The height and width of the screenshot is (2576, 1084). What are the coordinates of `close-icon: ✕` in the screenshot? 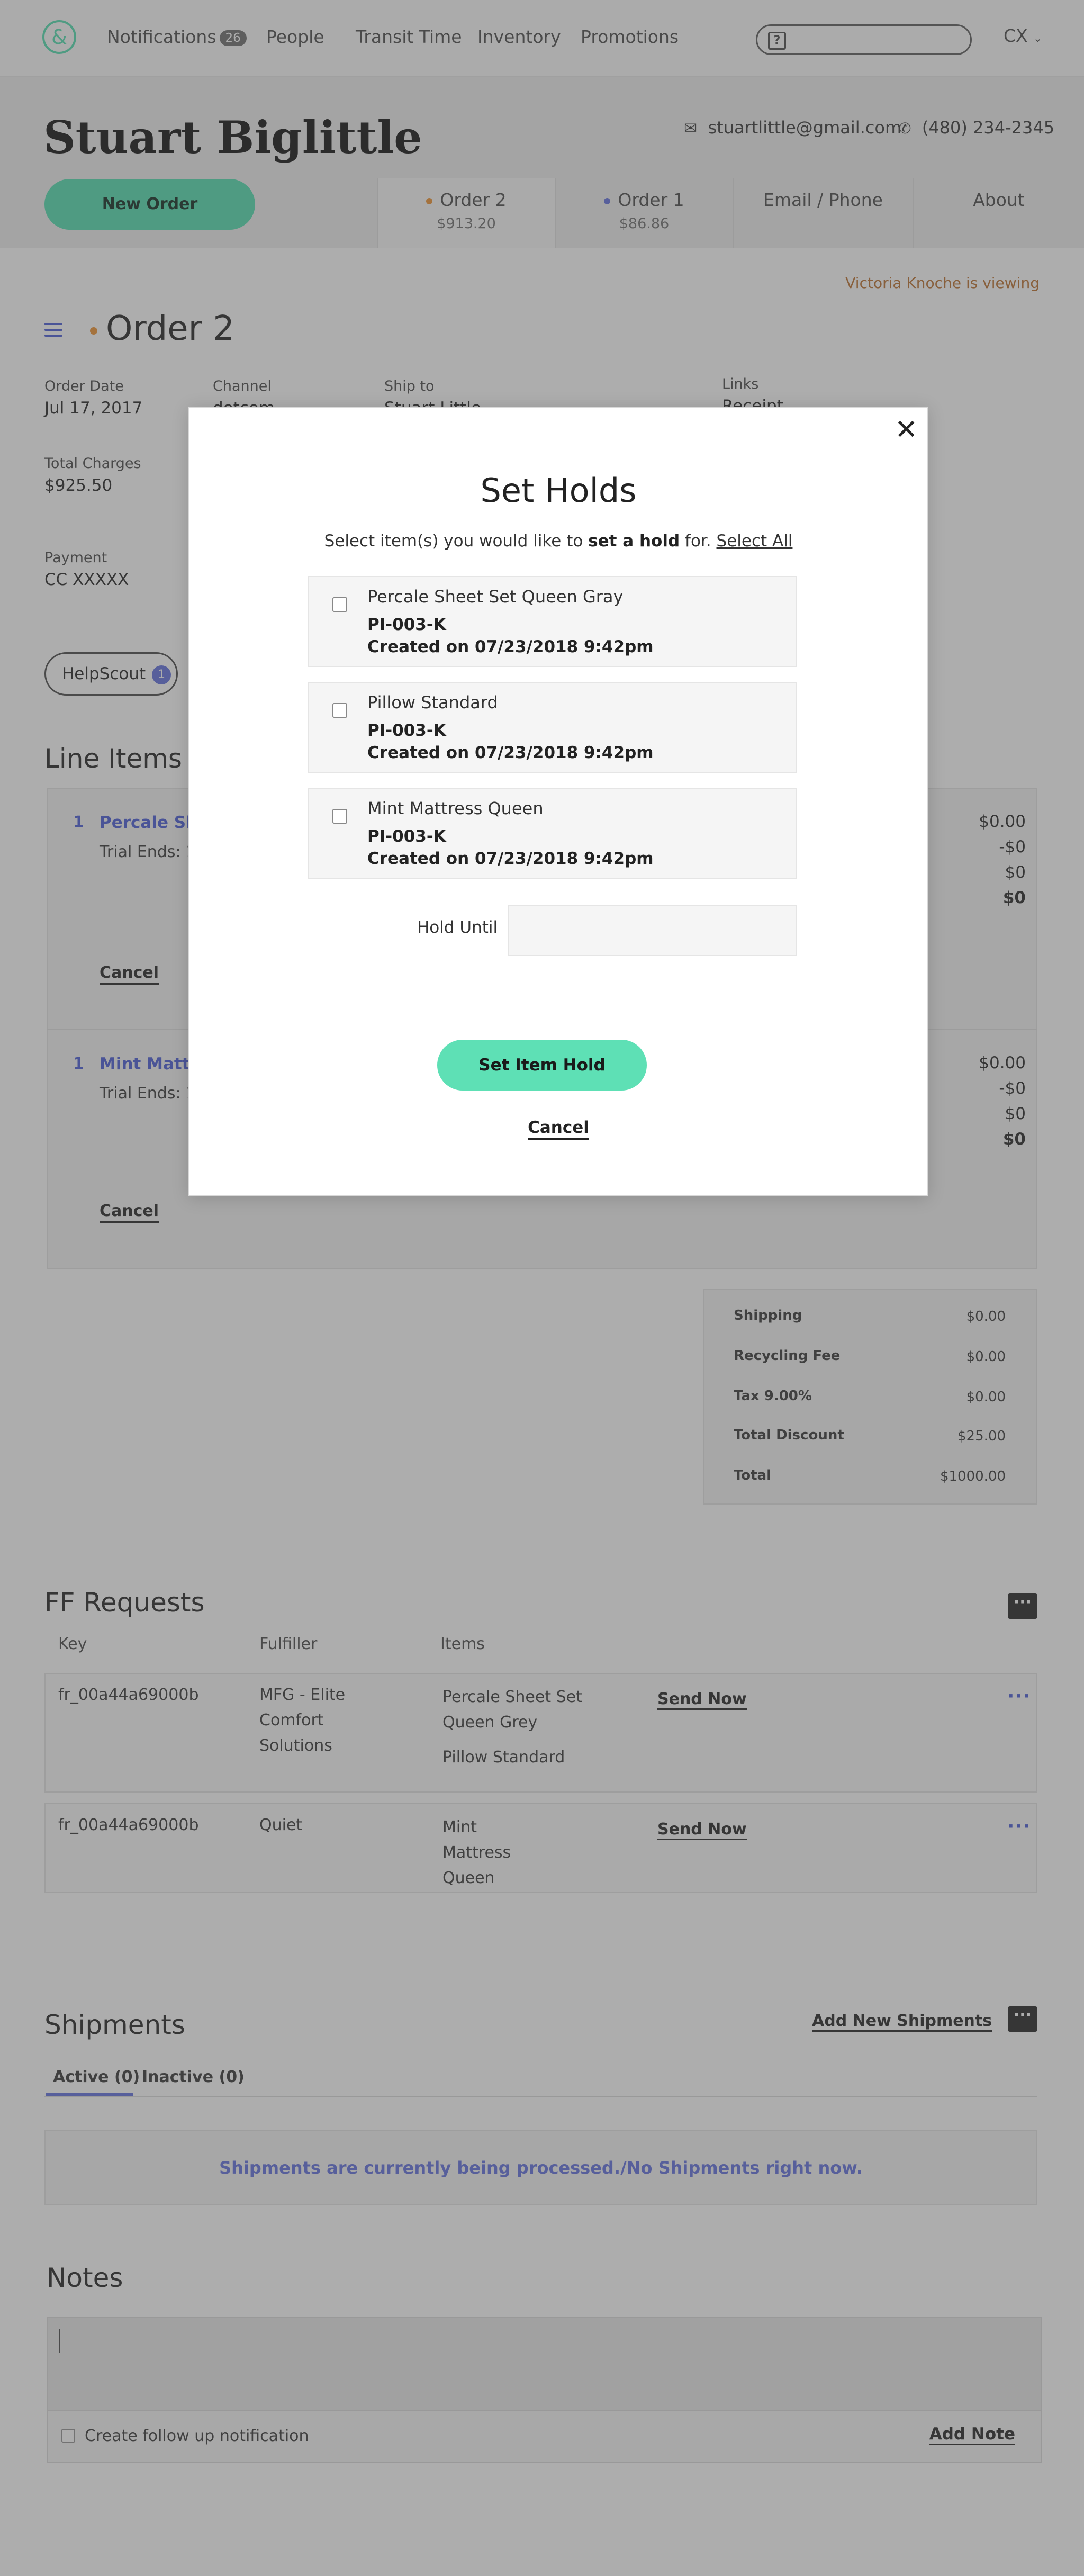 It's located at (906, 430).